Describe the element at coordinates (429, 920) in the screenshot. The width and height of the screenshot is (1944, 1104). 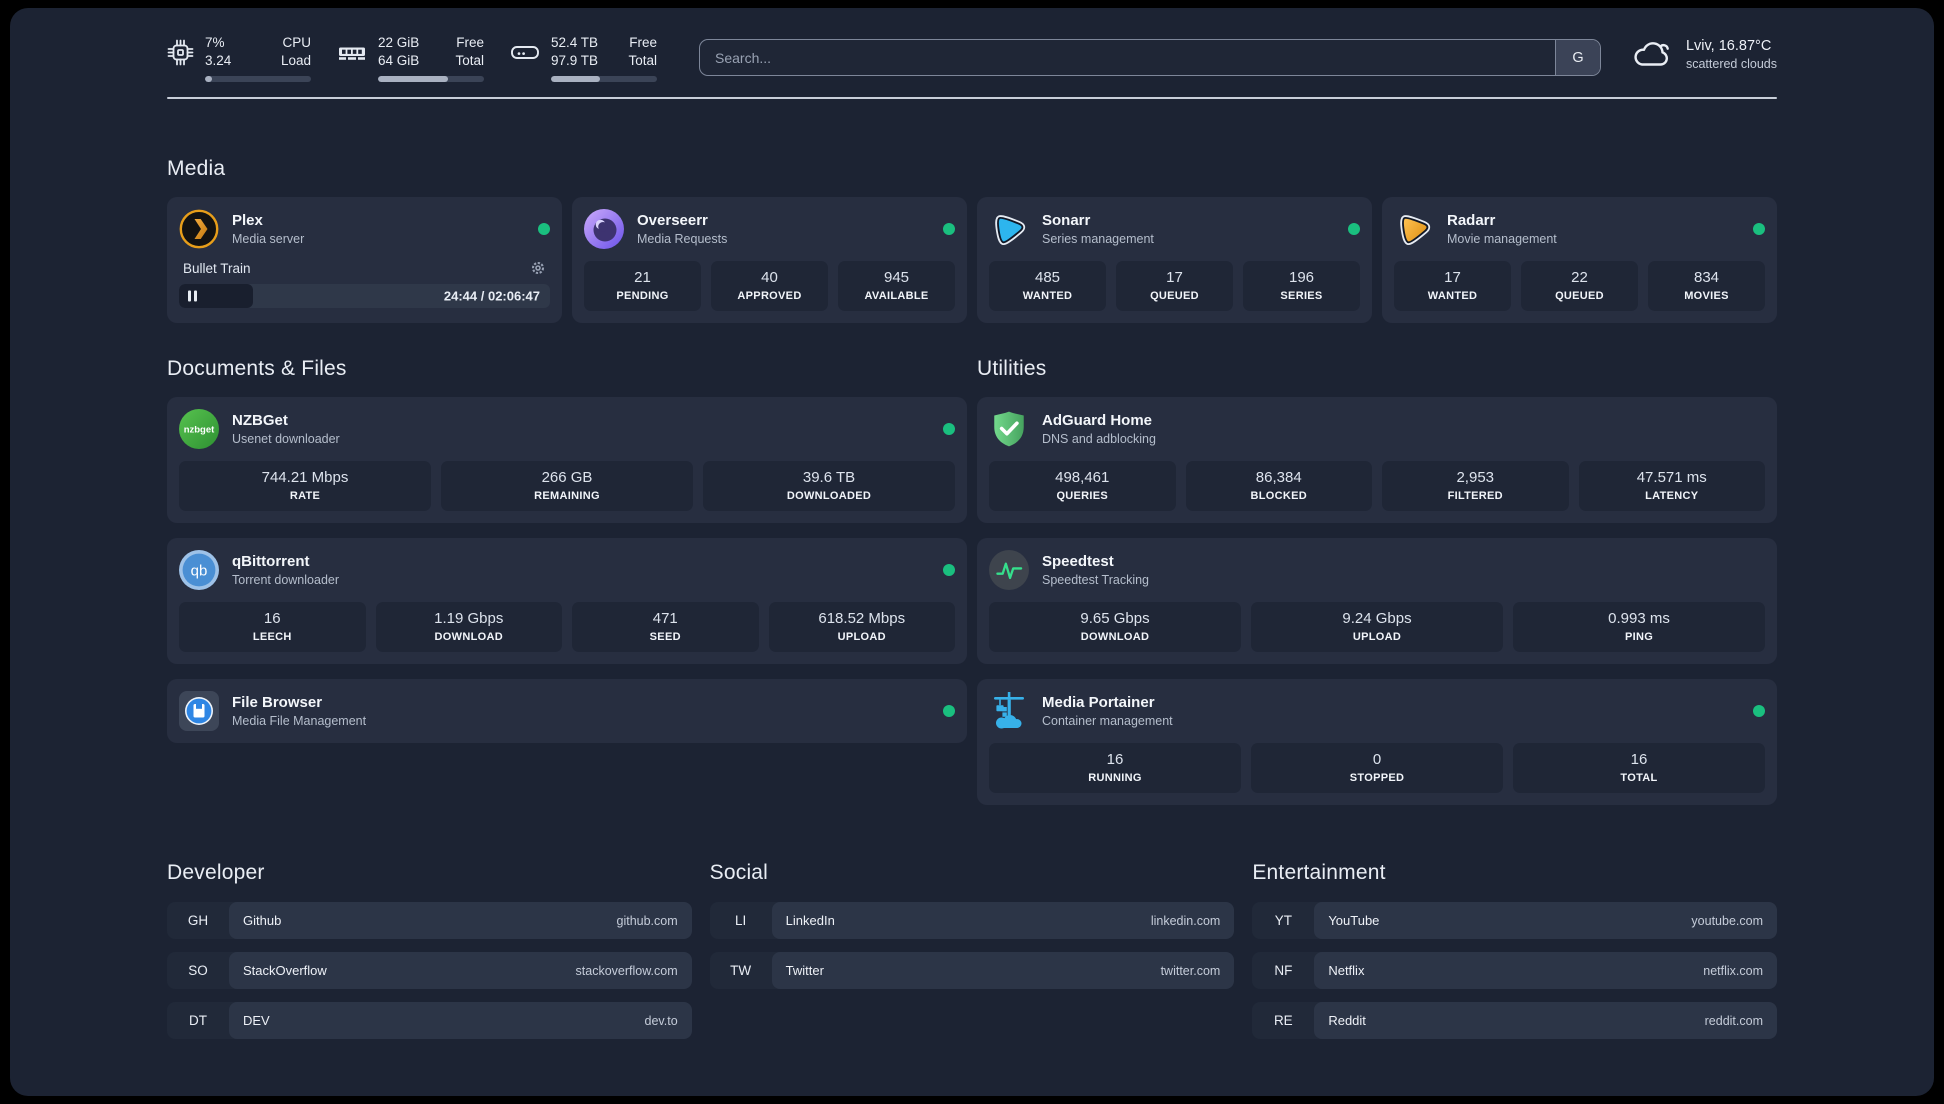
I see `link-github: GH Github github.com` at that location.